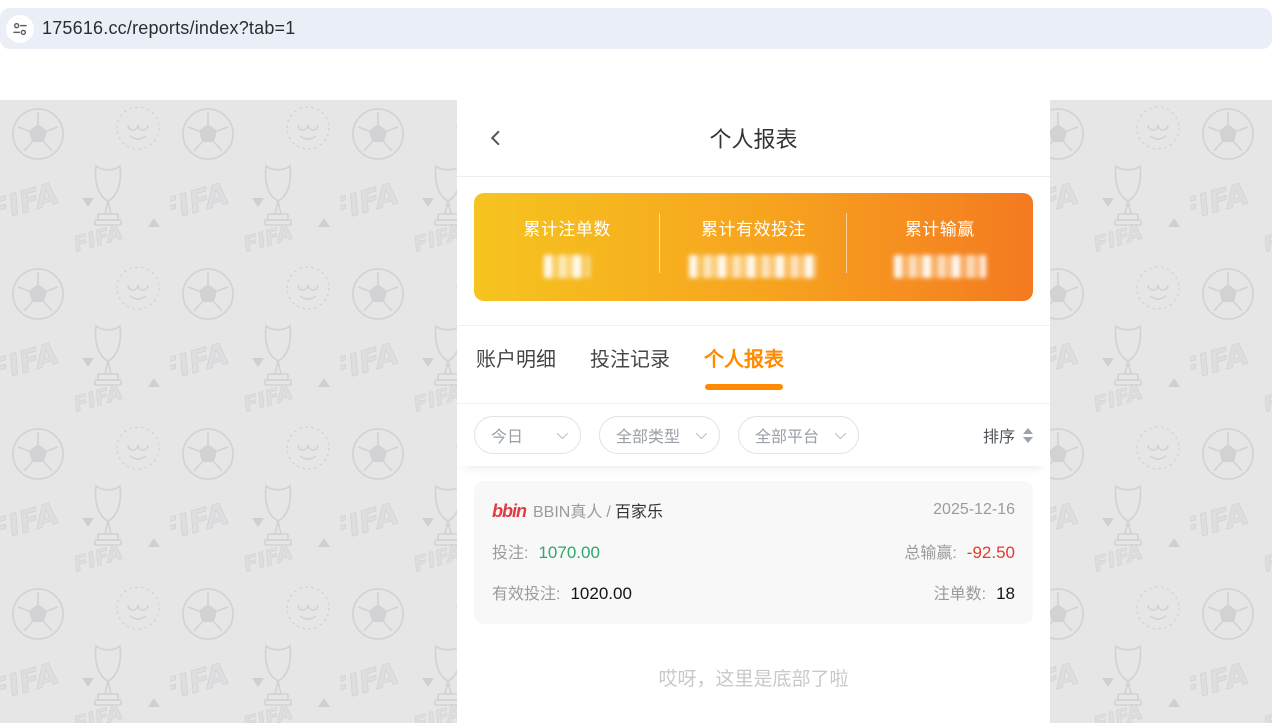 The height and width of the screenshot is (728, 1272). I want to click on sort-label: 排序, so click(998, 437).